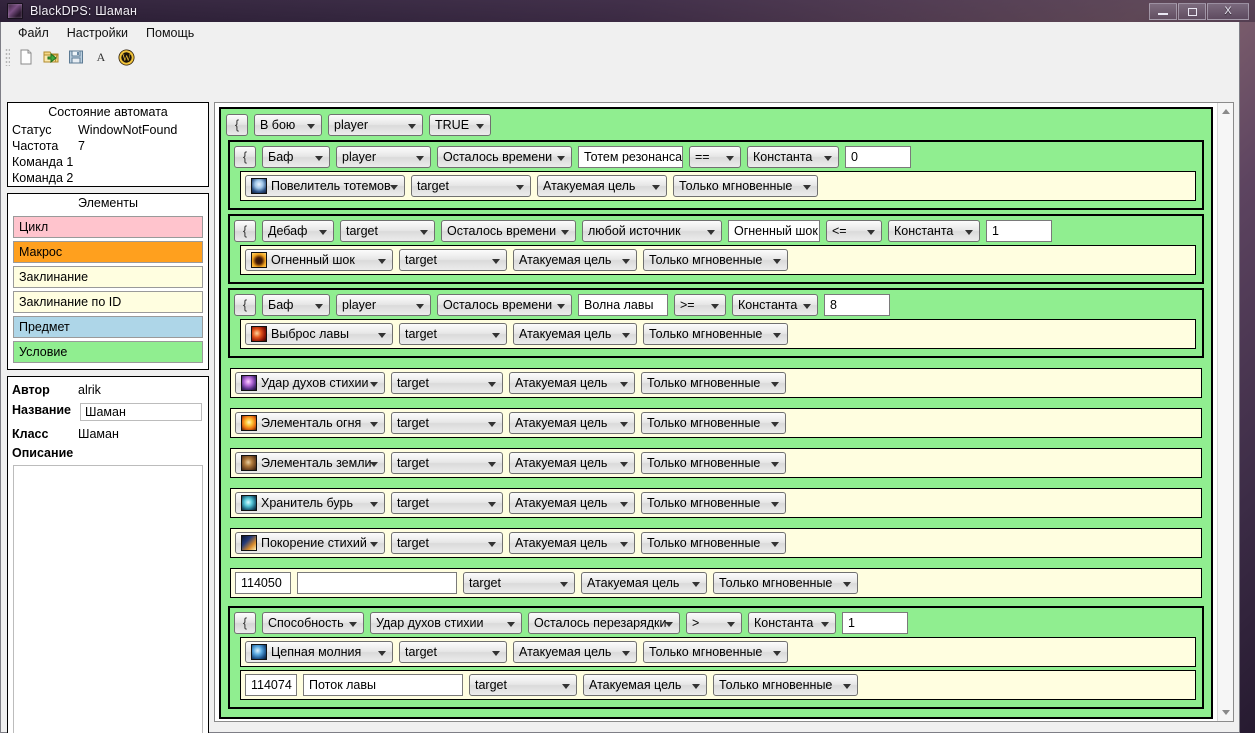 The image size is (1255, 733). Describe the element at coordinates (602, 186) in the screenshot. I see `cond0-spell0-combo-2: Атакуемая цель` at that location.